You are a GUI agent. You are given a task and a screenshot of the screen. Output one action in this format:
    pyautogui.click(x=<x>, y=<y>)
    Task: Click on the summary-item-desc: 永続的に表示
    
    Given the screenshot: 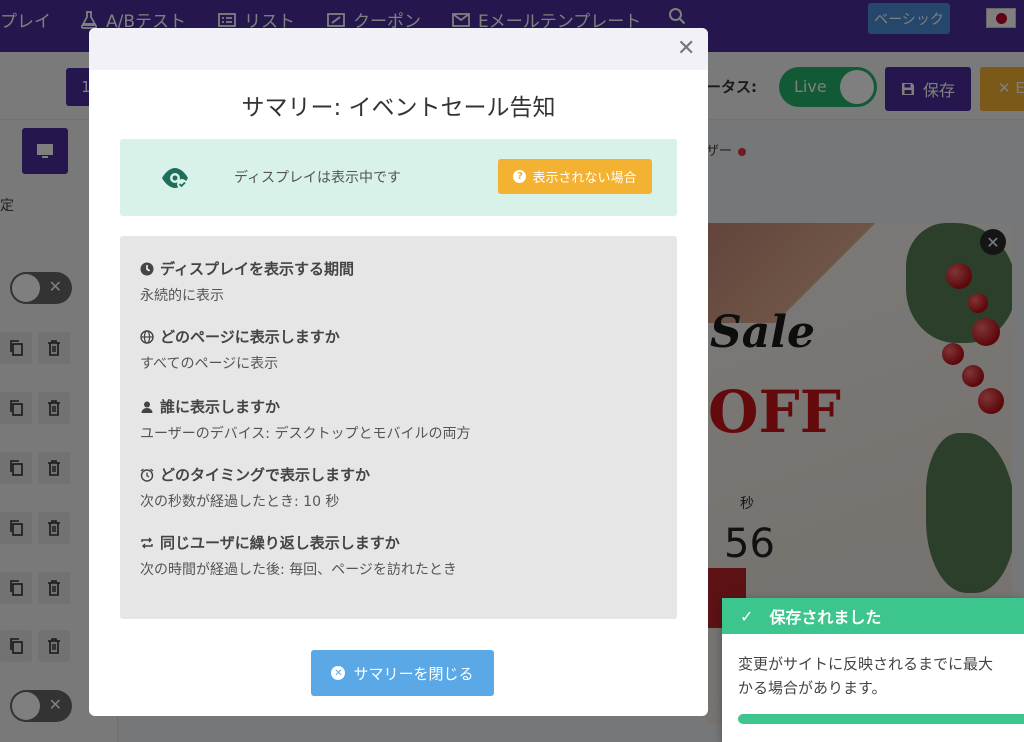 What is the action you would take?
    pyautogui.click(x=182, y=296)
    